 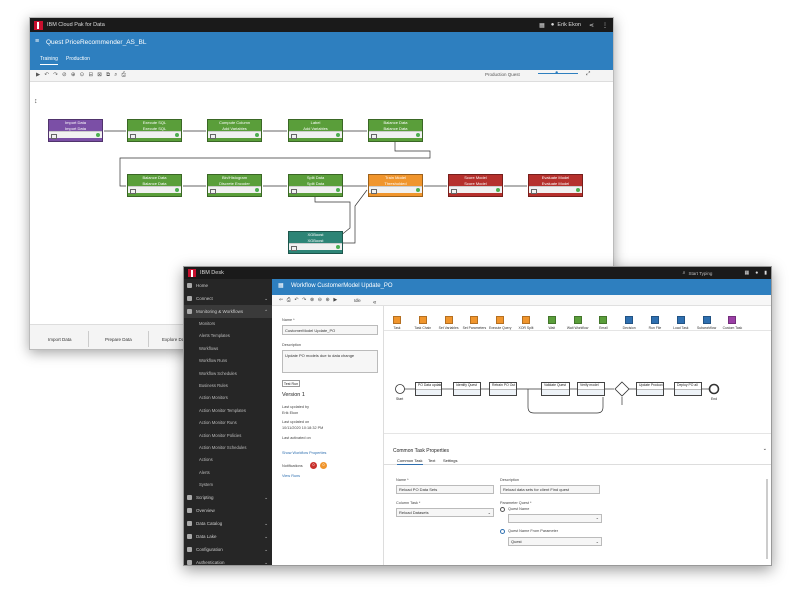 What do you see at coordinates (395, 177) in the screenshot?
I see `node-title: Train Model` at bounding box center [395, 177].